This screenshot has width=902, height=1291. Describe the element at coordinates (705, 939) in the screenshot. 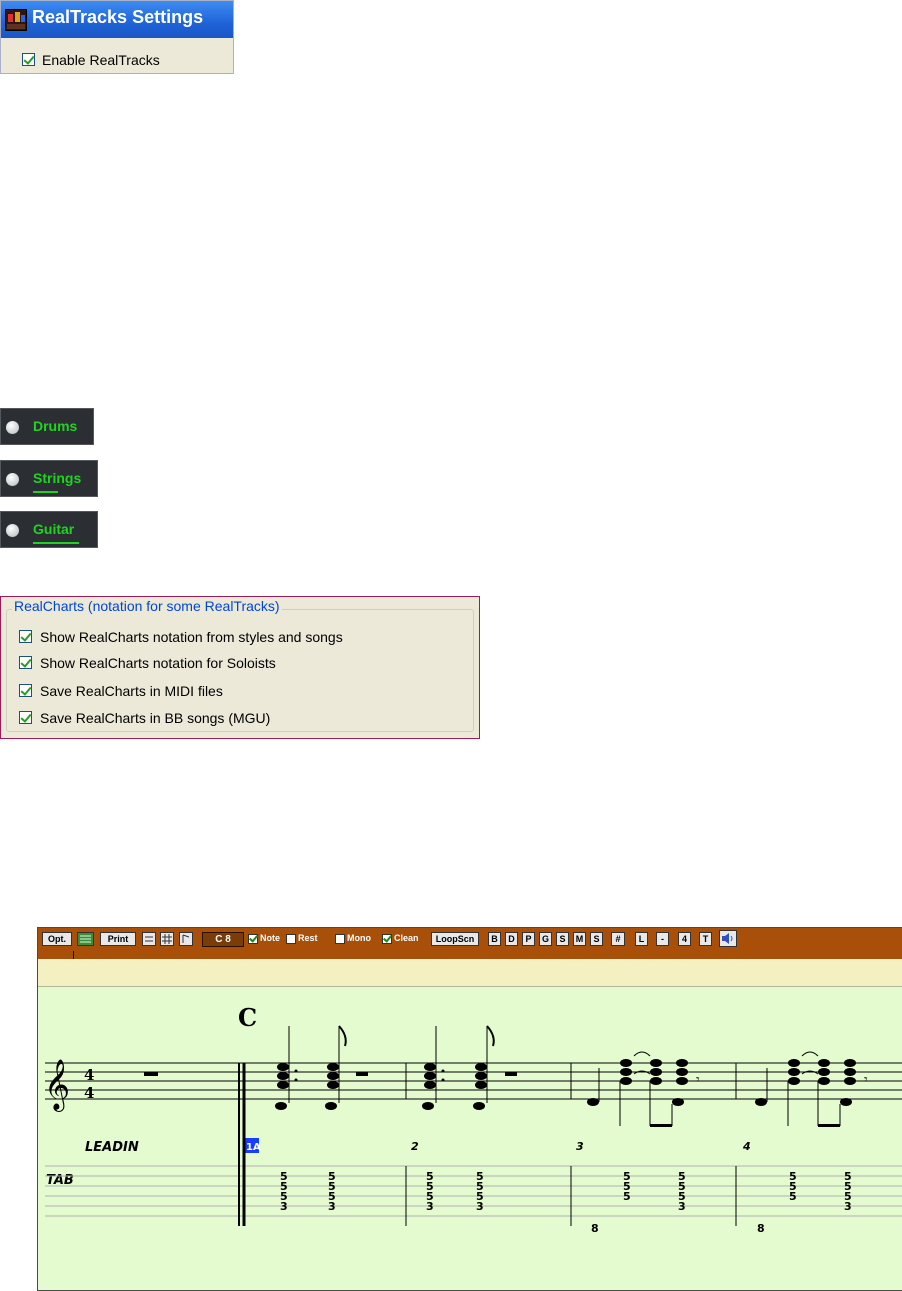

I see `toolbar-t-button: T` at that location.